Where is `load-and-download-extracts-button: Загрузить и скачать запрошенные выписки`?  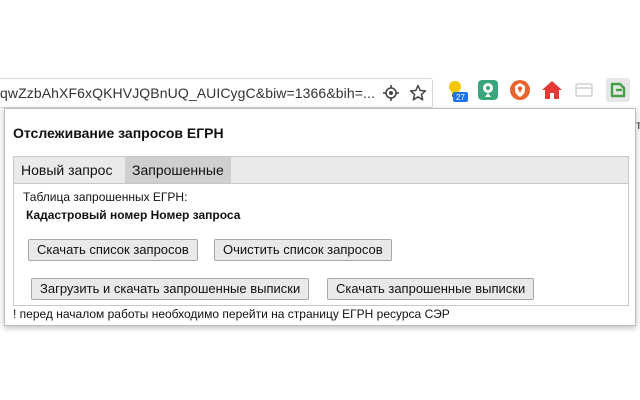
load-and-download-extracts-button: Загрузить и скачать запрошенные выписки is located at coordinates (170, 289).